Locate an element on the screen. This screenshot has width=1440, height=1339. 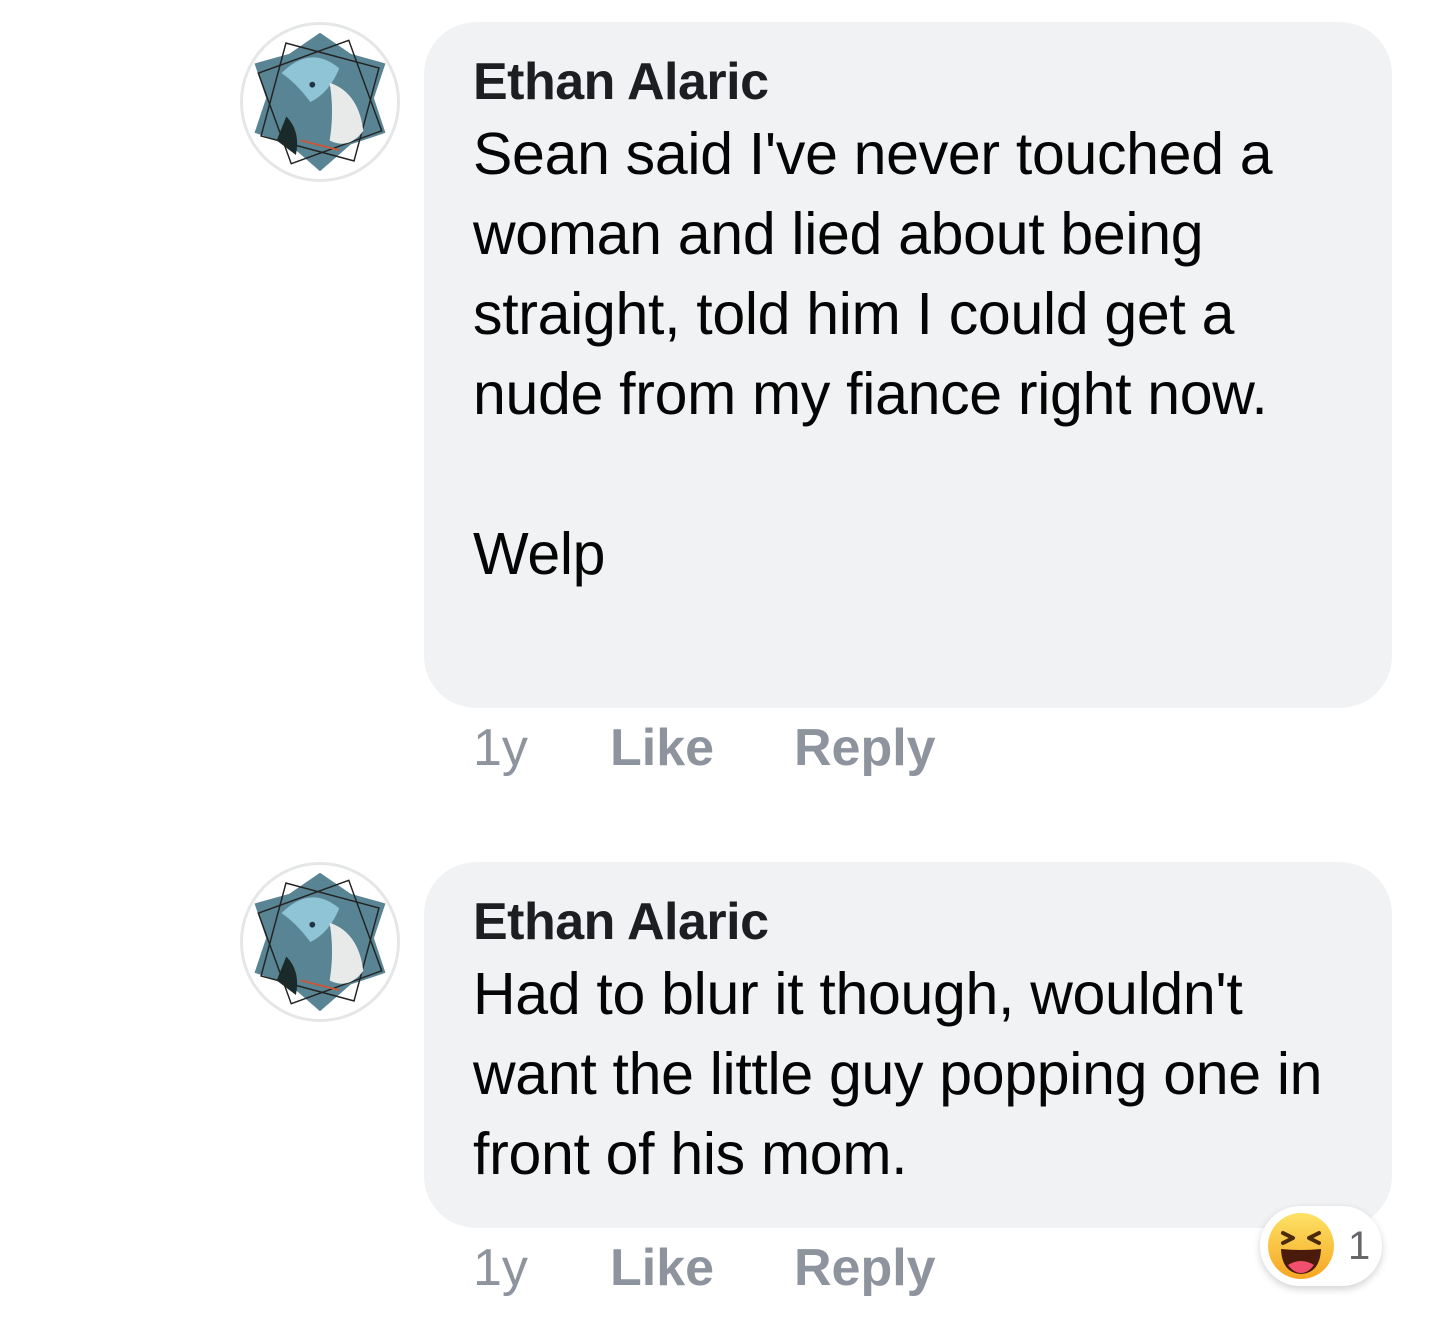
reaction-count: 1 is located at coordinates (1359, 1245).